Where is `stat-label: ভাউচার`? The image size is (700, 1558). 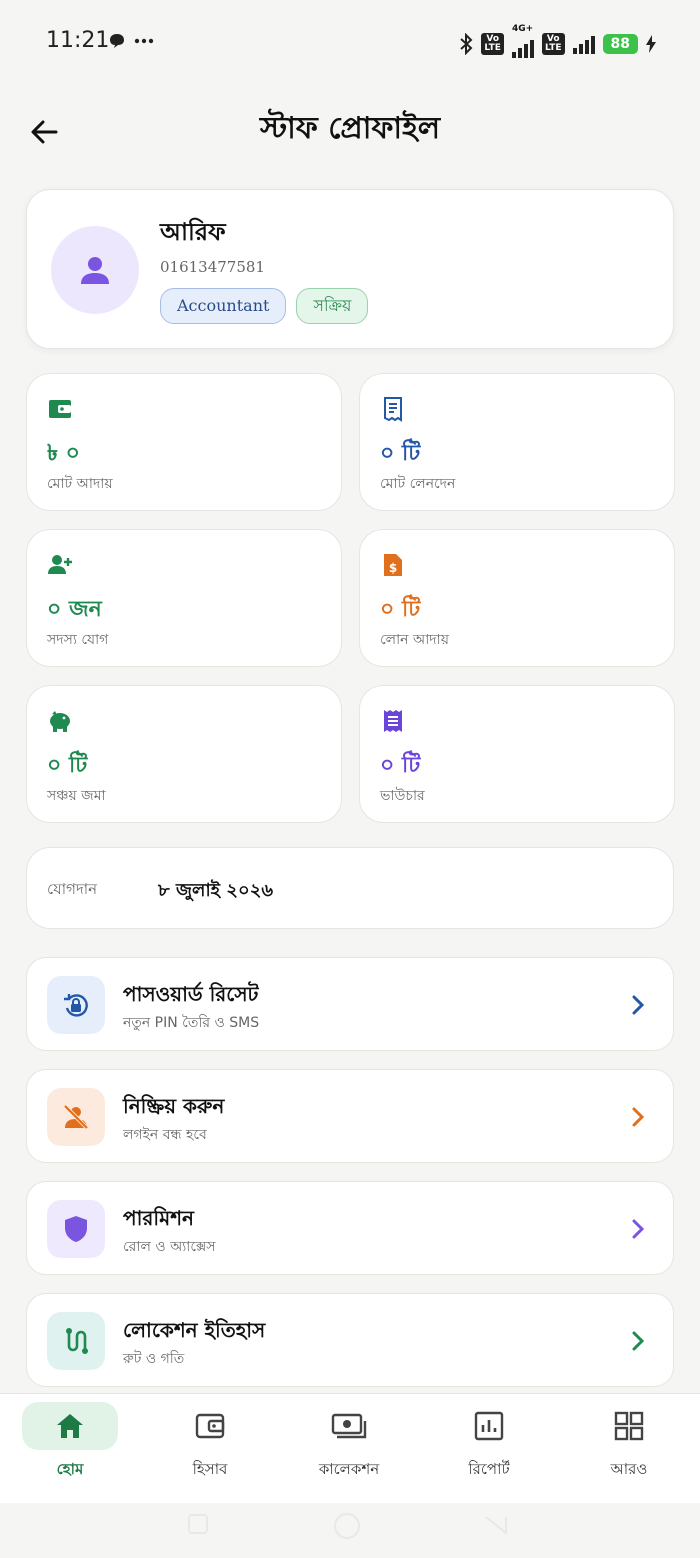
stat-label: ভাউচার is located at coordinates (402, 796).